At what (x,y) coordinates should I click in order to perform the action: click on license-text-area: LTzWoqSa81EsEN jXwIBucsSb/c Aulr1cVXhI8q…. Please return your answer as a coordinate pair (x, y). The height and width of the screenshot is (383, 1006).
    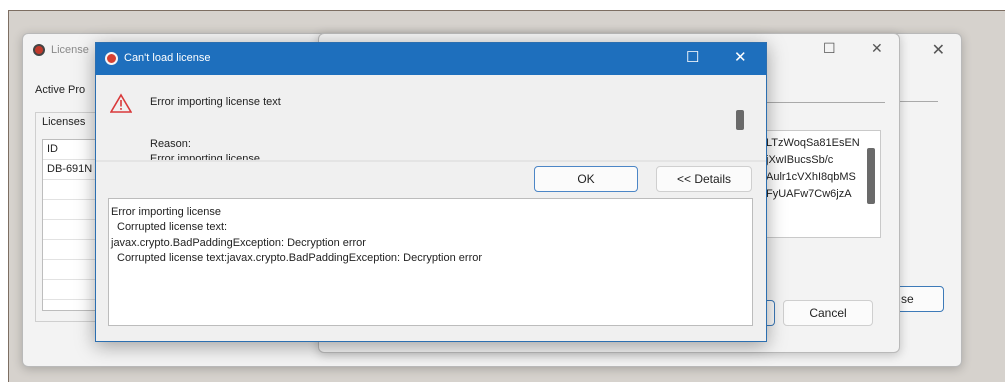
    Looking at the image, I should click on (823, 184).